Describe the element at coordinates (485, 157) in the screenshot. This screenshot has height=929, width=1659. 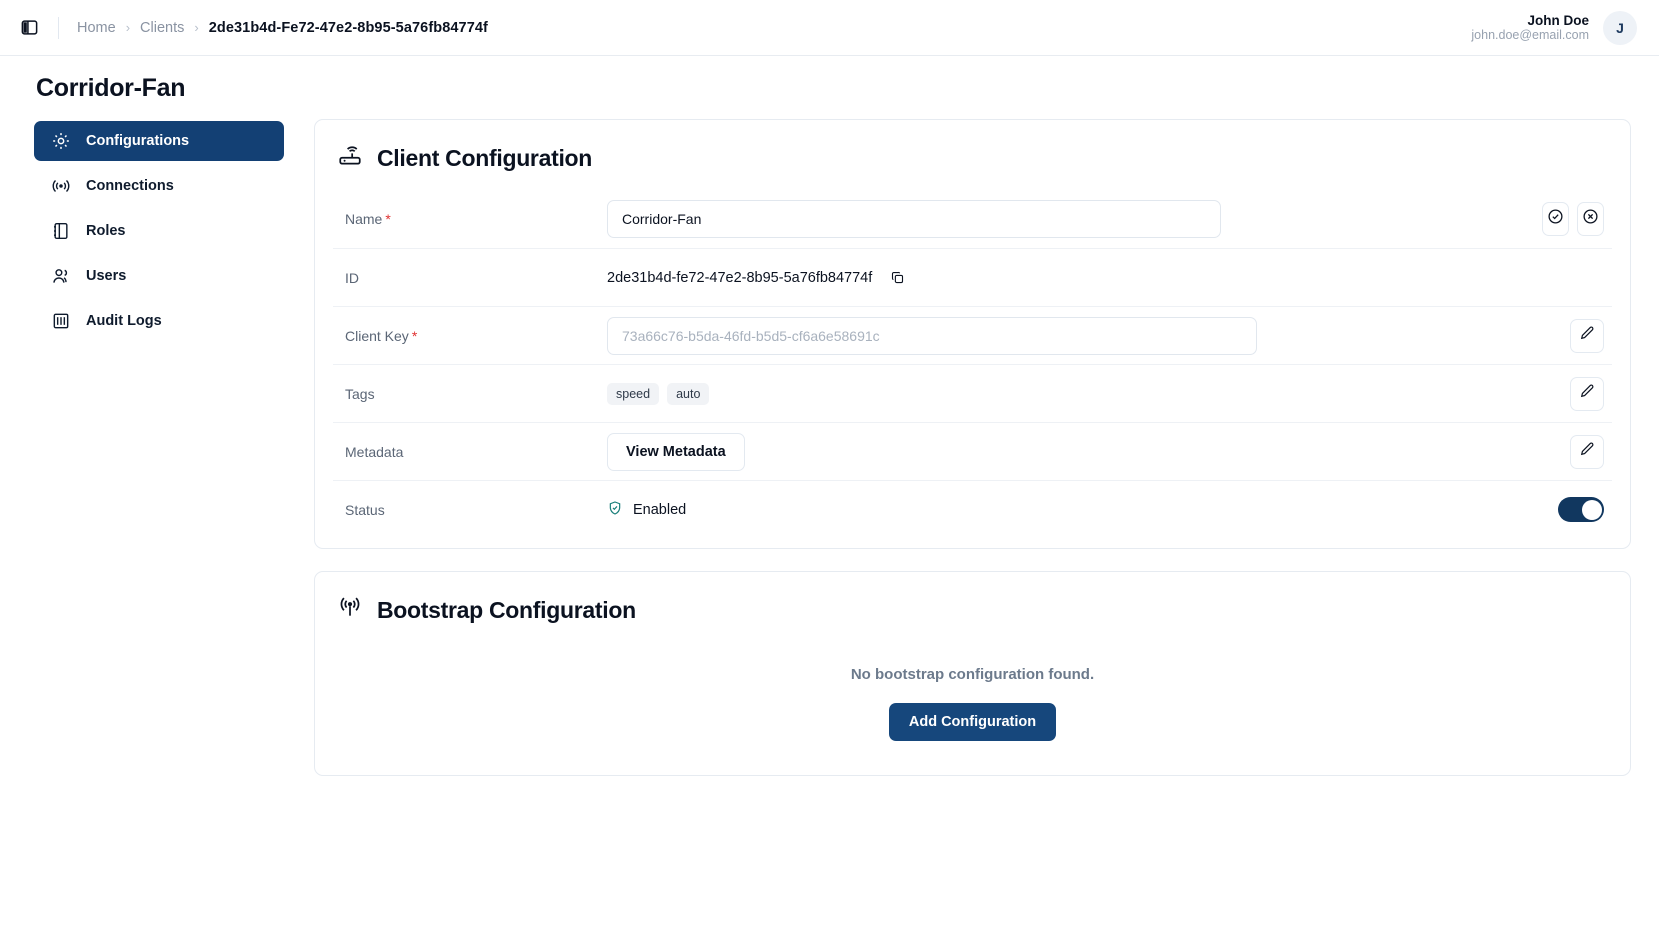
I see `card-heading-text: Client Configuration` at that location.